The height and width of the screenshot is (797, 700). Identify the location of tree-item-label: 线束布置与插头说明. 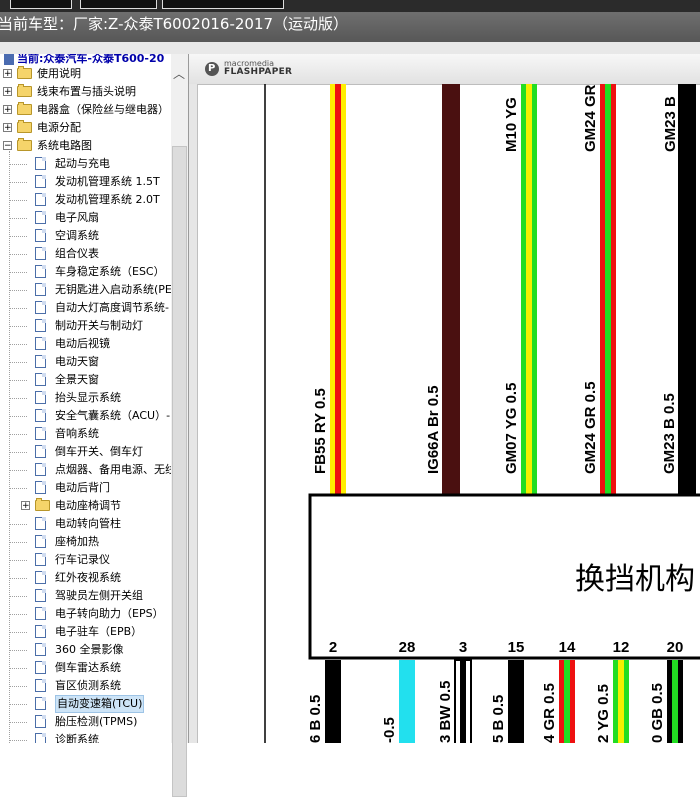
(86, 91).